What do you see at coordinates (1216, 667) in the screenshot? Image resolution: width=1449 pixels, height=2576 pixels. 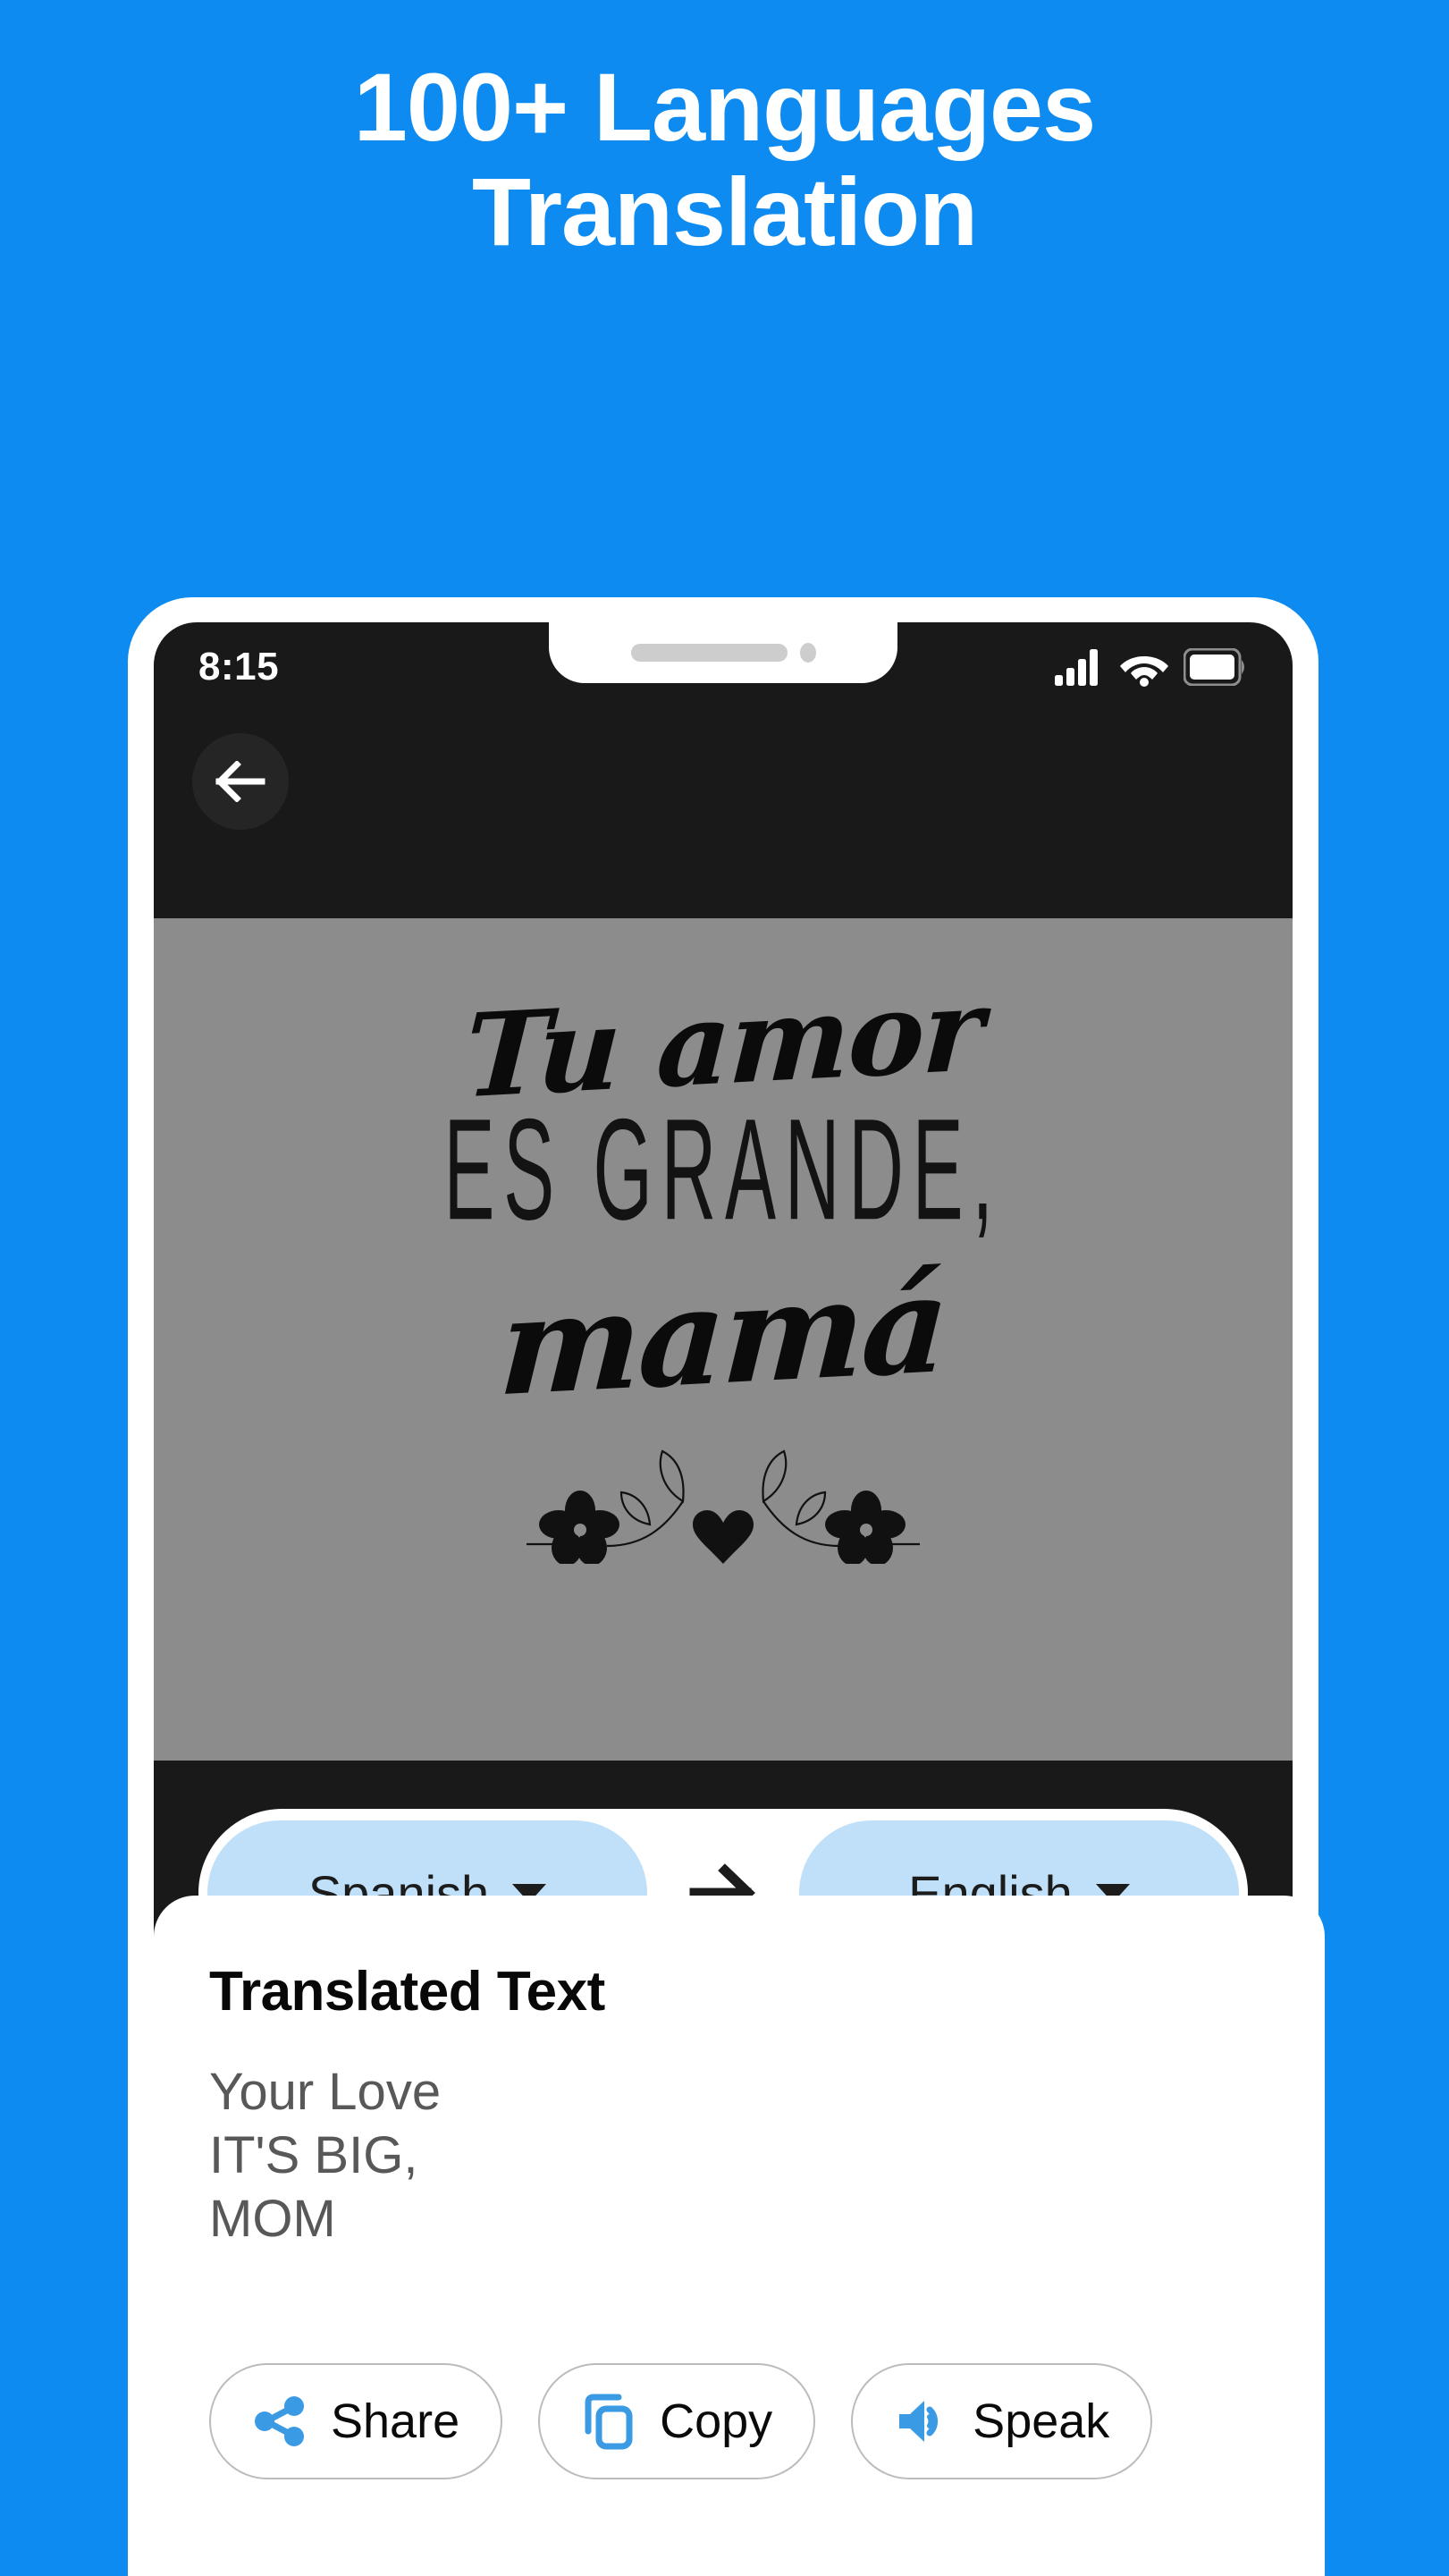 I see `battery-icon` at bounding box center [1216, 667].